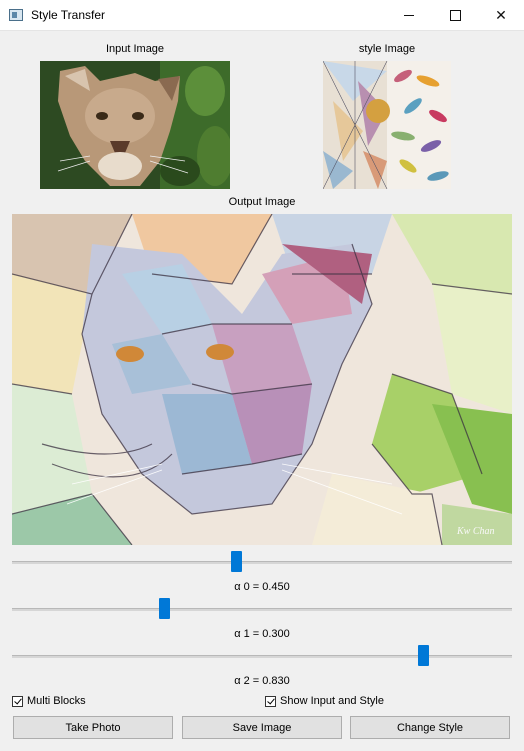 The height and width of the screenshot is (751, 524). I want to click on save-image-button: Save Image, so click(262, 727).